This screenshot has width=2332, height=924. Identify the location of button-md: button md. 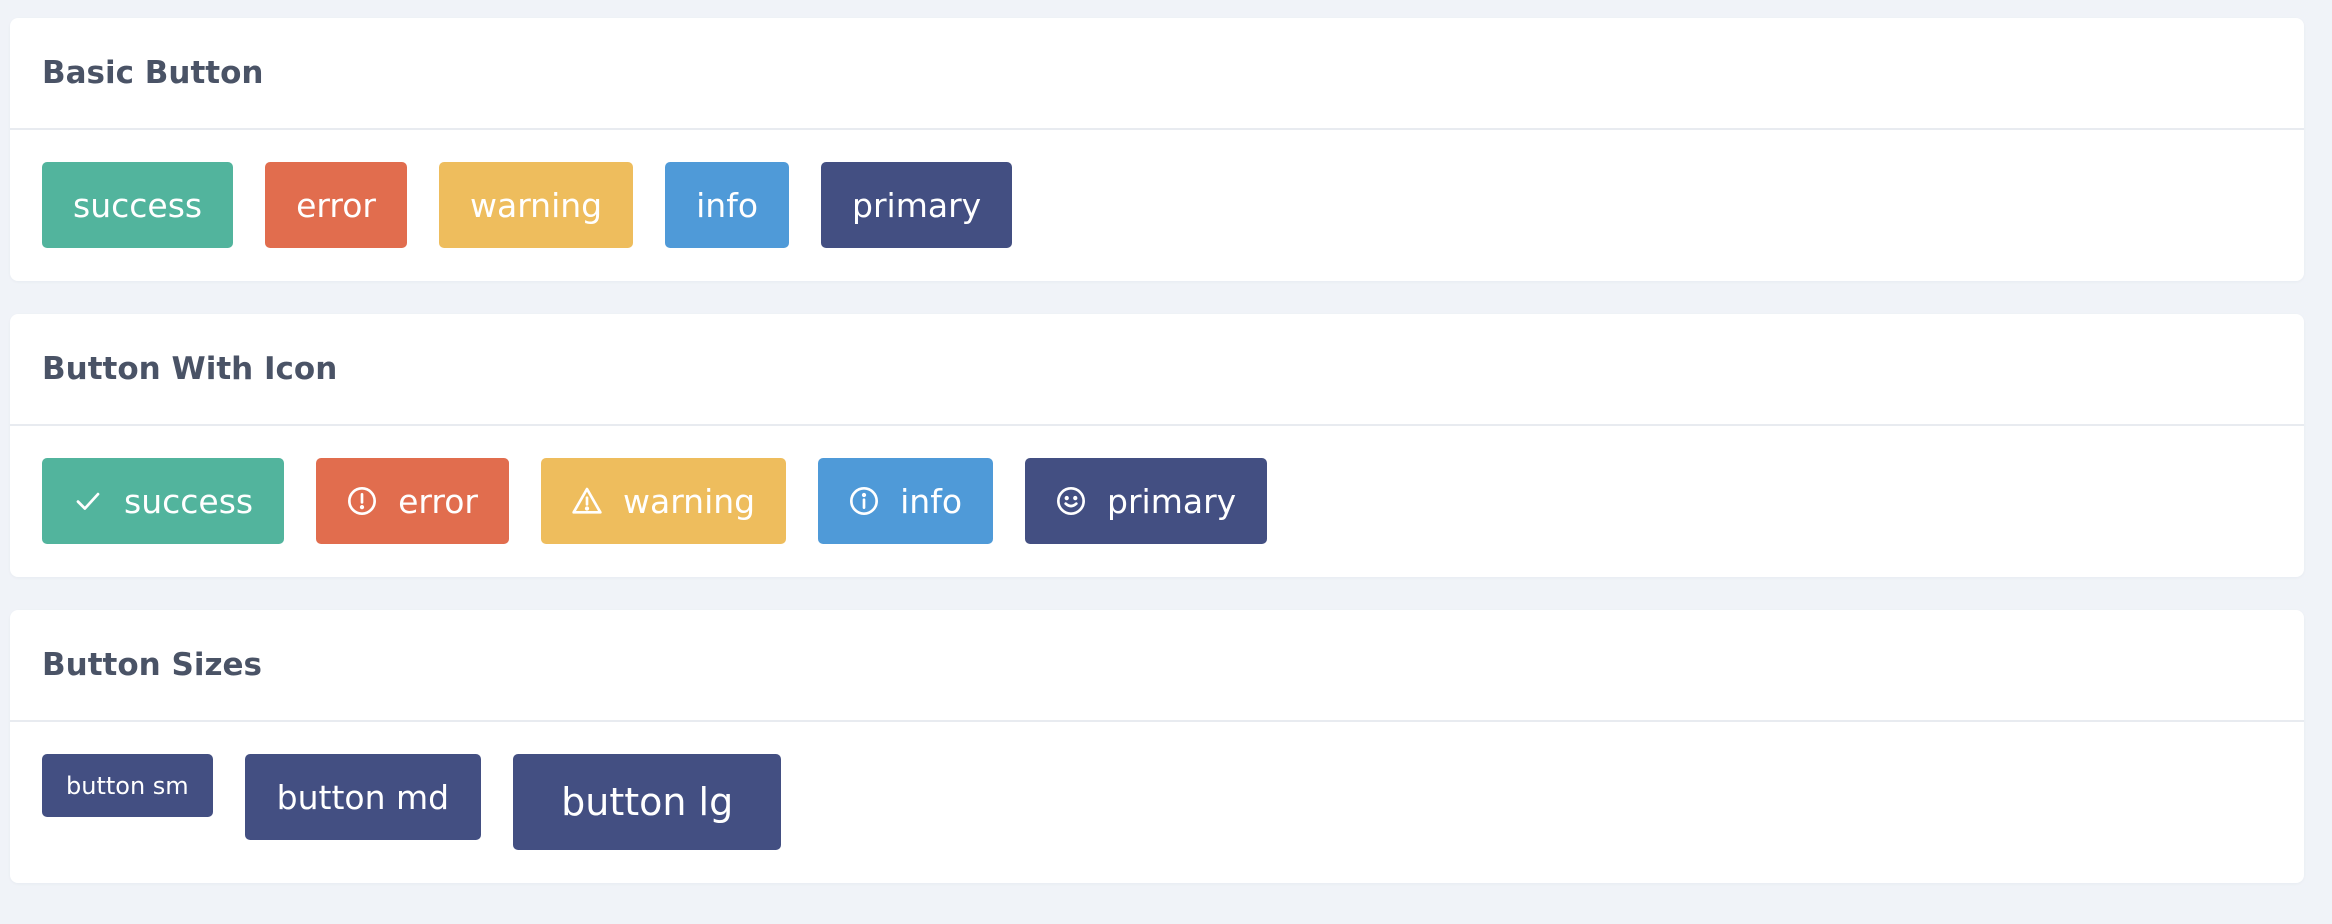
(363, 797).